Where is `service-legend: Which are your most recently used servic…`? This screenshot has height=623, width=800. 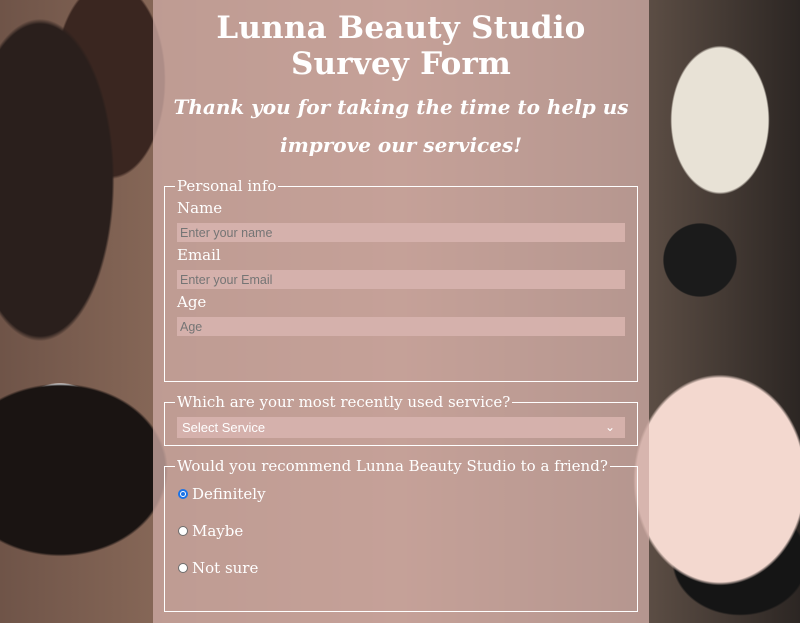
service-legend: Which are your most recently used servic… is located at coordinates (344, 402).